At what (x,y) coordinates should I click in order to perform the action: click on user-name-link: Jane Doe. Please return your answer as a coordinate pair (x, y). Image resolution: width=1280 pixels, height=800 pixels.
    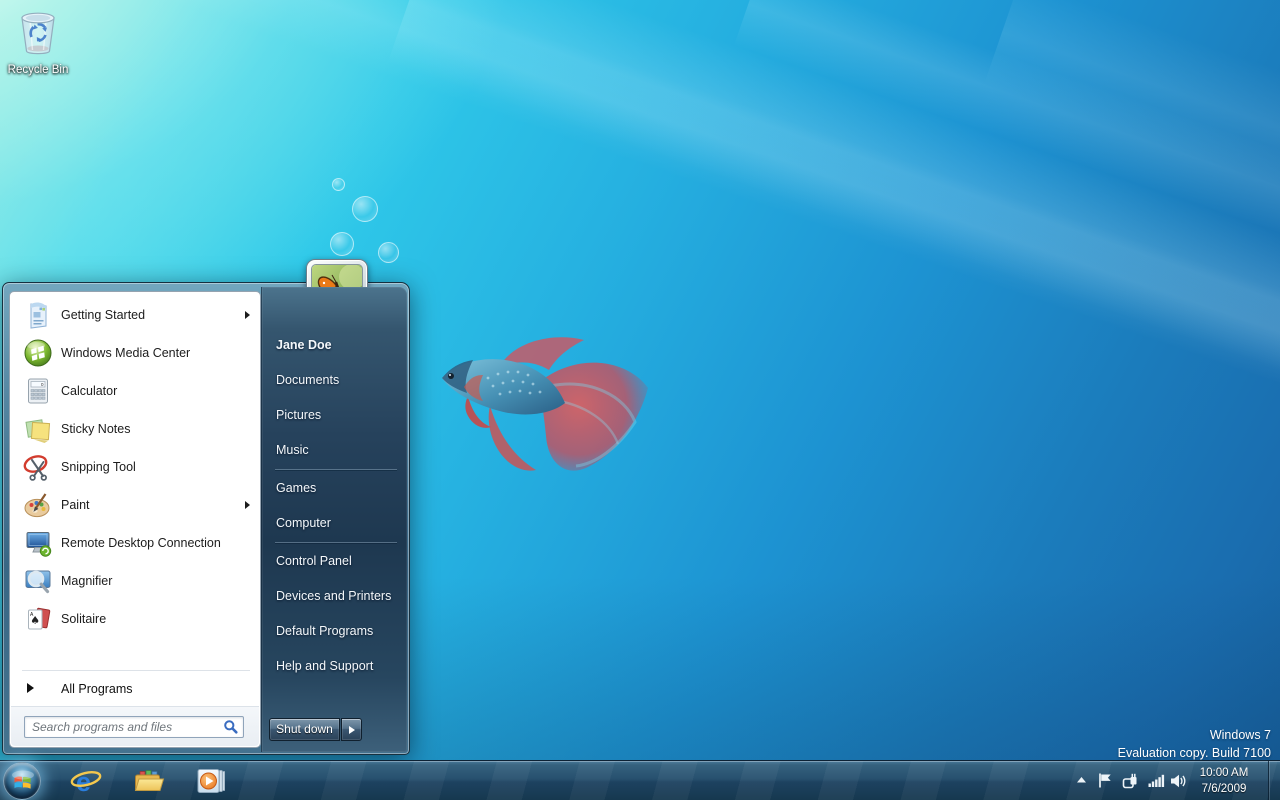
    Looking at the image, I should click on (339, 345).